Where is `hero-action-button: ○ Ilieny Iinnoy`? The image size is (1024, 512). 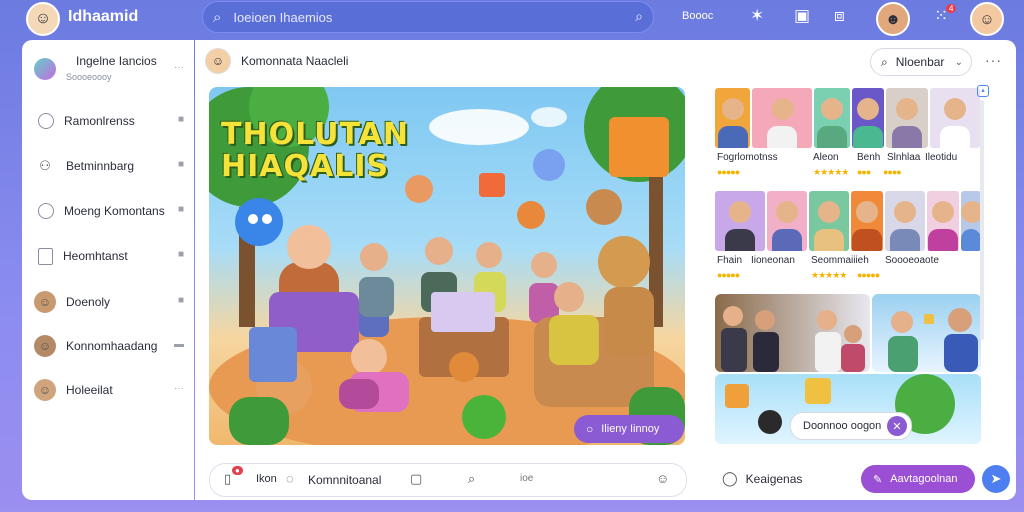
hero-action-button: ○ Ilieny Iinnoy is located at coordinates (629, 429).